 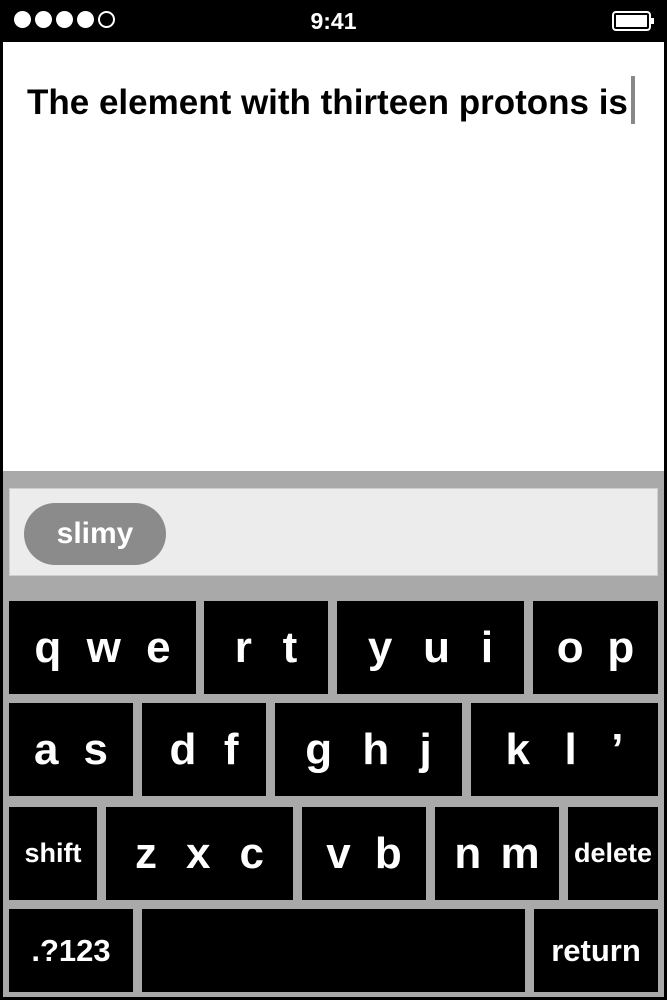 I want to click on typed-text-content: The element with thirteen protons is, so click(x=327, y=102).